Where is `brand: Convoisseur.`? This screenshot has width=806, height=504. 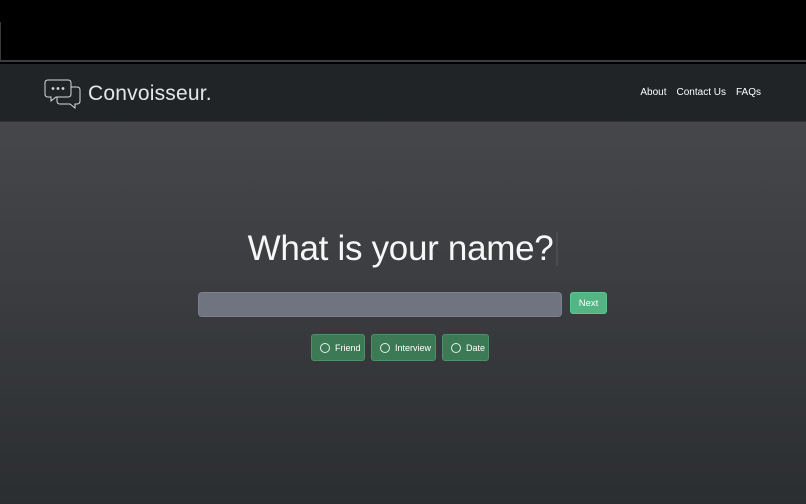
brand: Convoisseur. is located at coordinates (128, 94).